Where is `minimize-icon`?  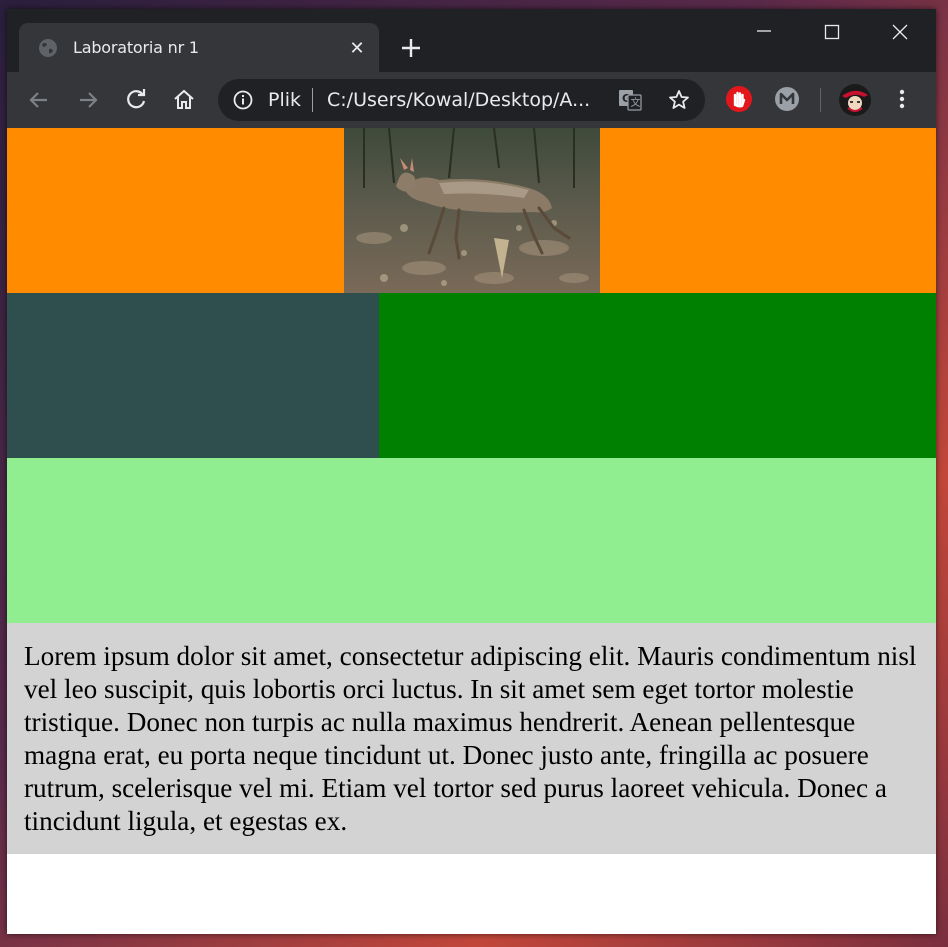 minimize-icon is located at coordinates (764, 33).